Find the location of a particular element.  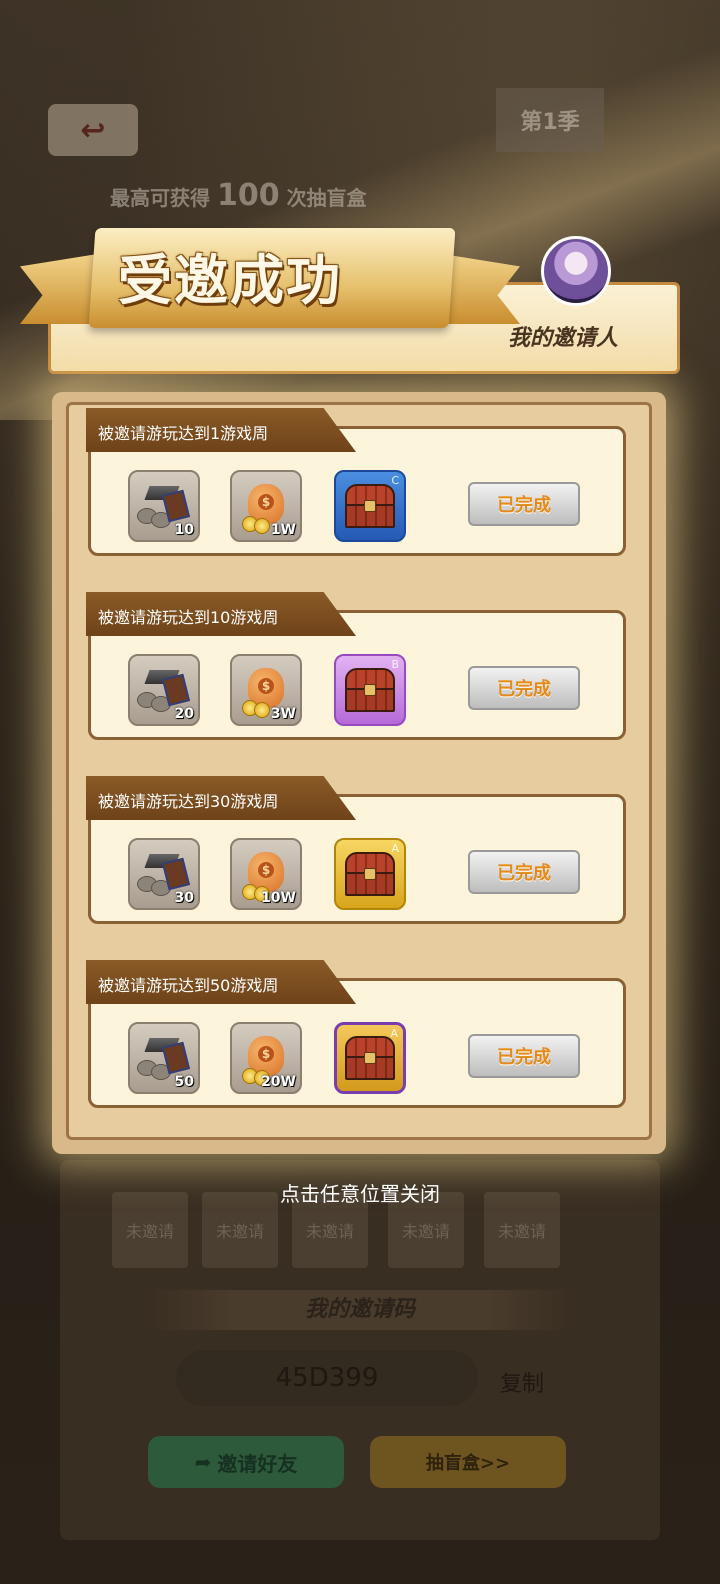

coin-bag-icon: $ 1W is located at coordinates (266, 506).